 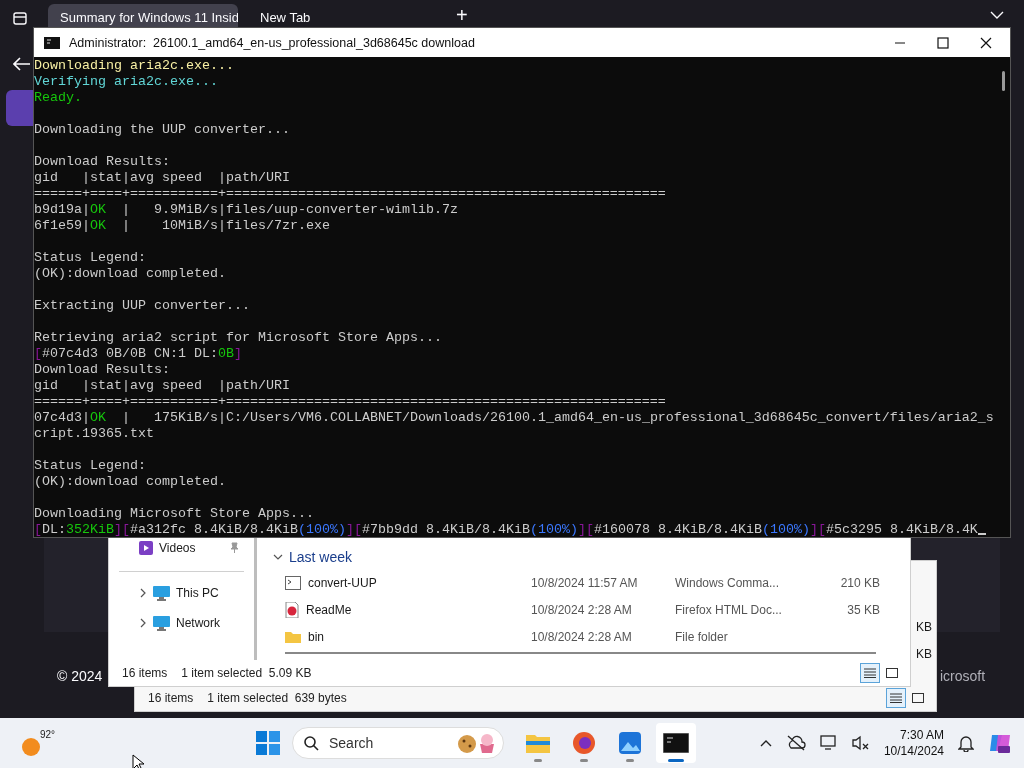 I want to click on console-text: b9d19a|, so click(x=62, y=209).